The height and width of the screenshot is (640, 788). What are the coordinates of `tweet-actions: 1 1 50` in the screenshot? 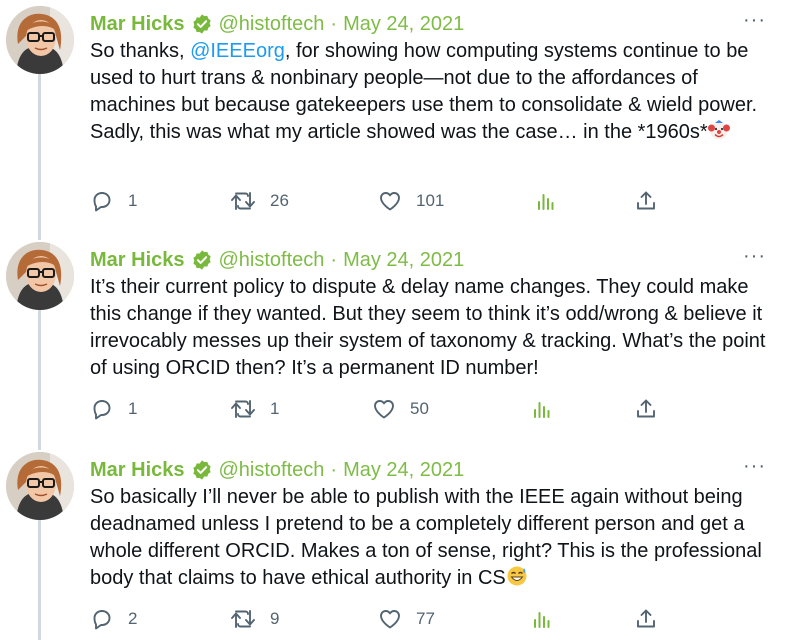 It's located at (390, 409).